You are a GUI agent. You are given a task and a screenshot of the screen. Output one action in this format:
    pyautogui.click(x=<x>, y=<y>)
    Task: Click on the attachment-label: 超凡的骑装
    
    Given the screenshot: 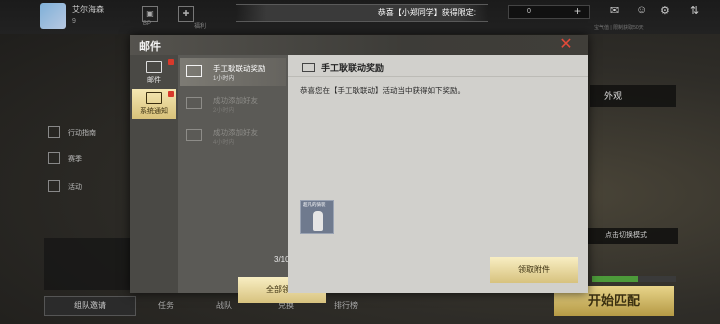 What is the action you would take?
    pyautogui.click(x=314, y=204)
    